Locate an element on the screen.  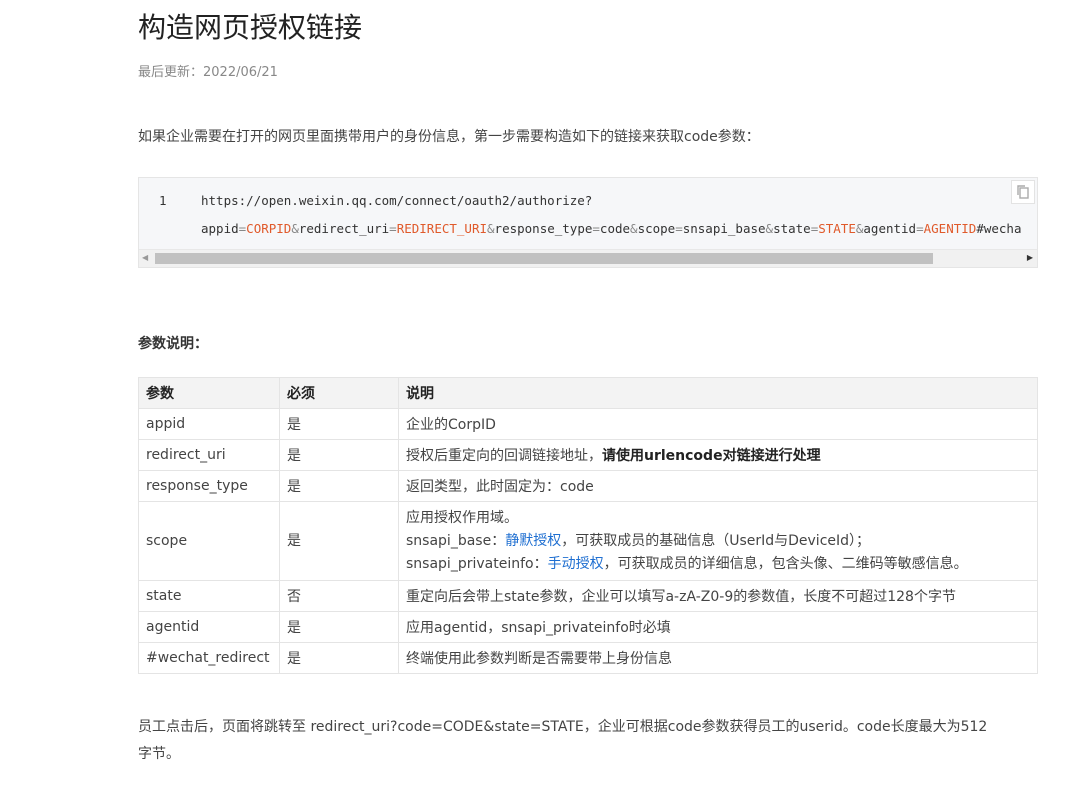
copy-icon is located at coordinates (1023, 192).